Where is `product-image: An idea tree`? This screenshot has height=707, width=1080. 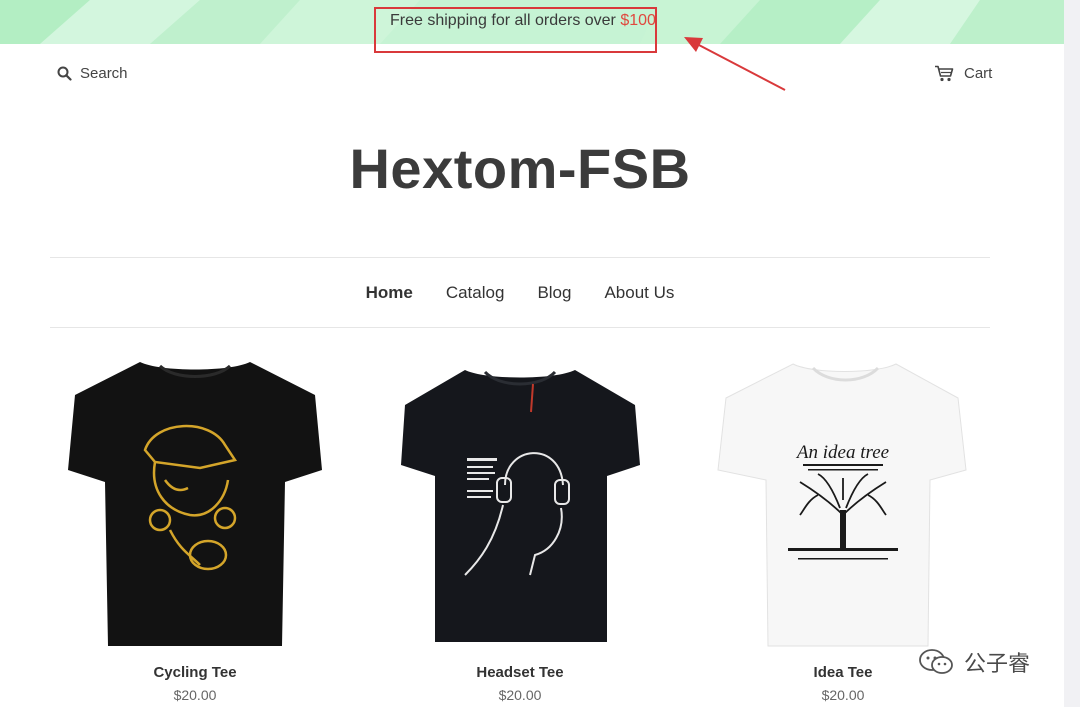
product-image: An idea tree is located at coordinates (843, 500).